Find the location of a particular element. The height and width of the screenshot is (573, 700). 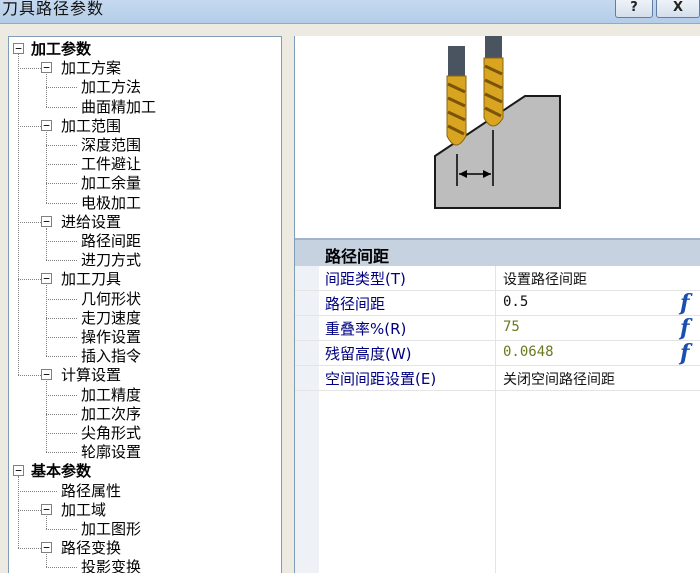

property-row: 间距类型(T) 设置路径间距 is located at coordinates (497, 278).